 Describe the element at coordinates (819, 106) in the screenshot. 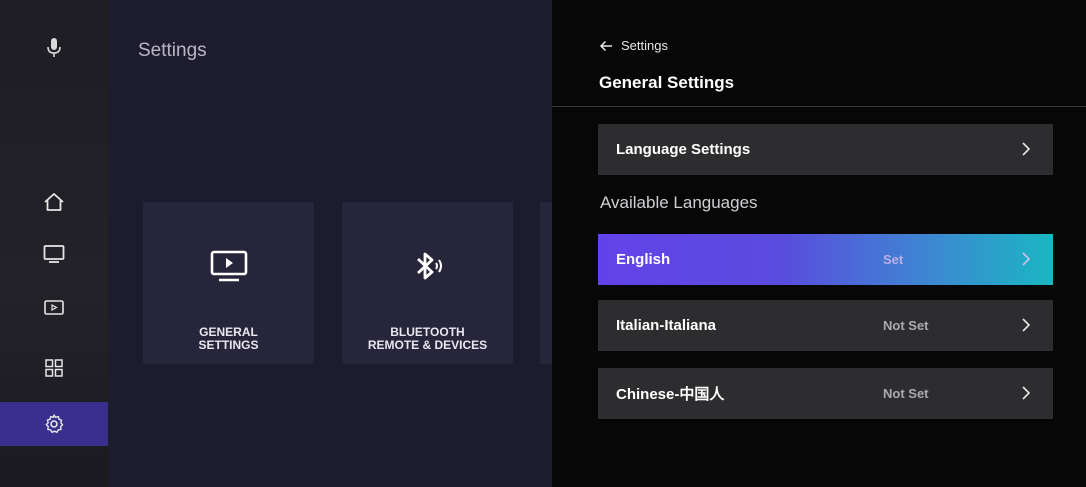

I see `divider` at that location.